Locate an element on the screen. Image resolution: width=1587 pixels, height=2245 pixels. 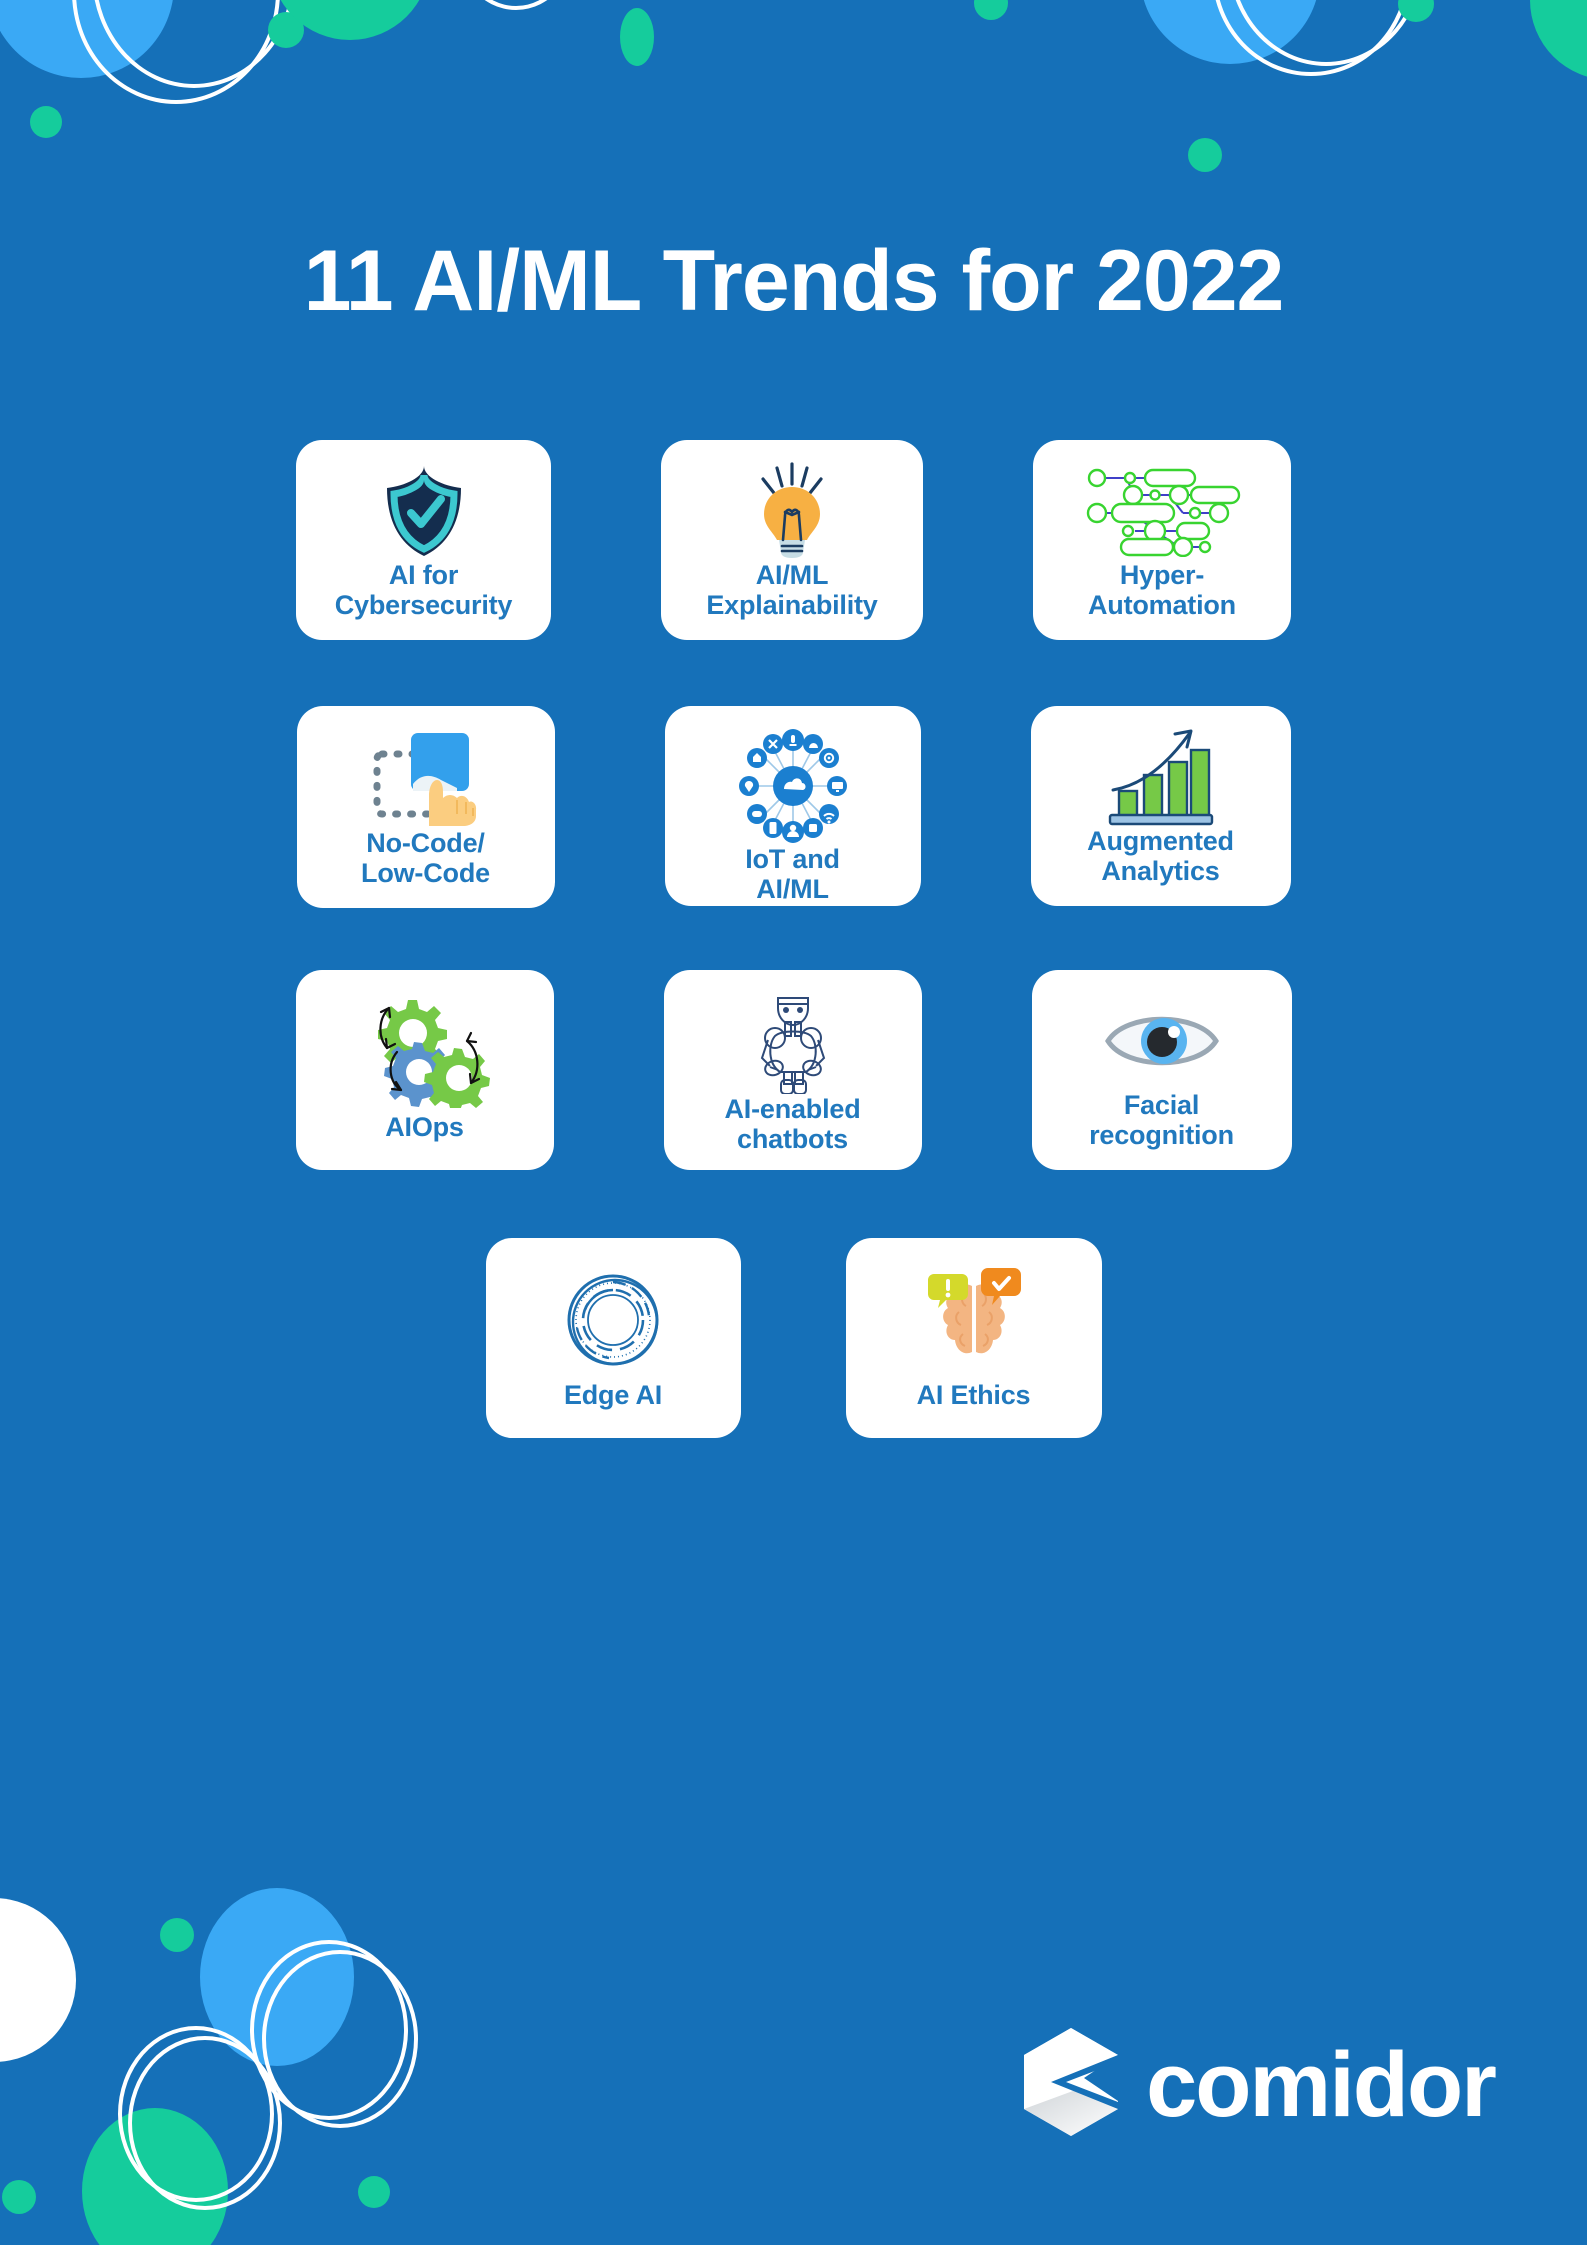
trend-card-label: Edge AI is located at coordinates (613, 1394).